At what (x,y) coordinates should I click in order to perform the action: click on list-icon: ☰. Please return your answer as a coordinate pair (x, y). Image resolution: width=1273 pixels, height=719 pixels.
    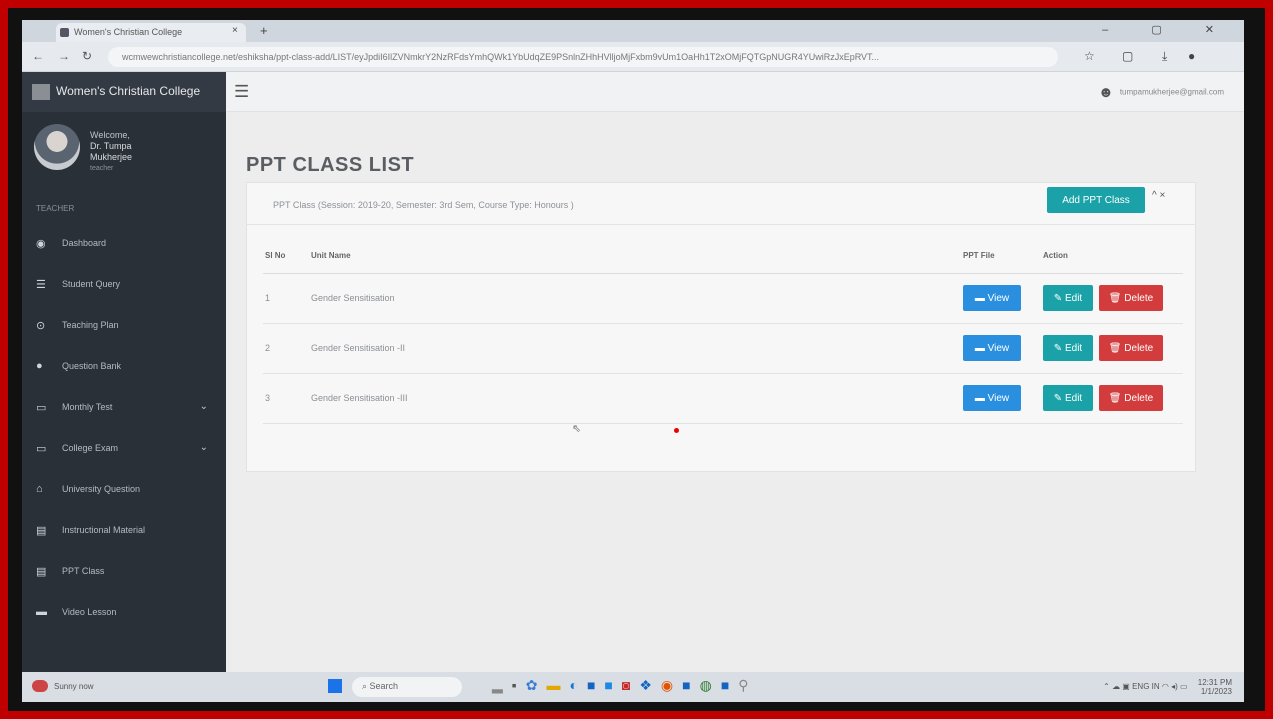
    Looking at the image, I should click on (41, 285).